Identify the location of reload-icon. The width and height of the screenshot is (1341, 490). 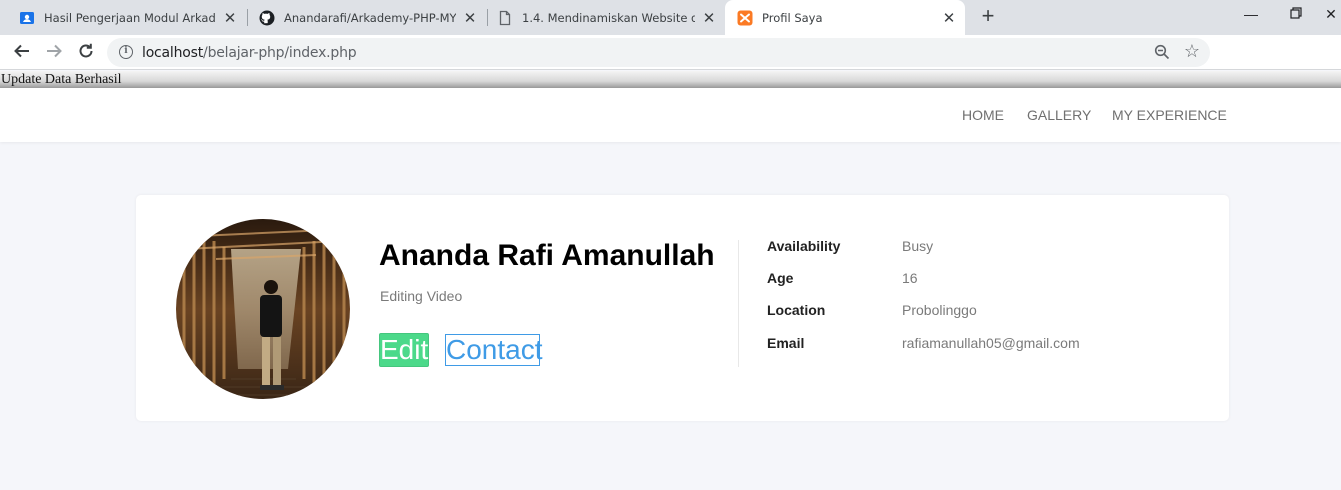
(86, 53).